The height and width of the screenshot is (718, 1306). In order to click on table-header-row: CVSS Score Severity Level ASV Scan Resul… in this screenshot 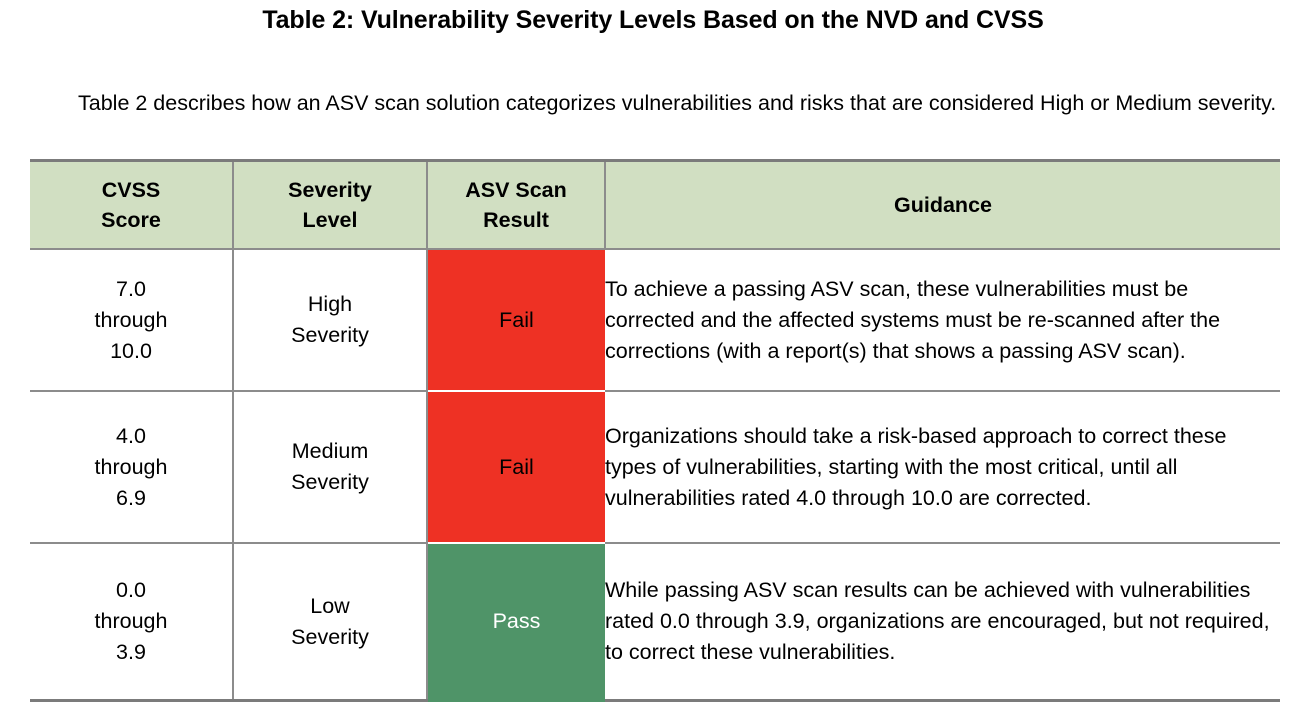, I will do `click(655, 204)`.